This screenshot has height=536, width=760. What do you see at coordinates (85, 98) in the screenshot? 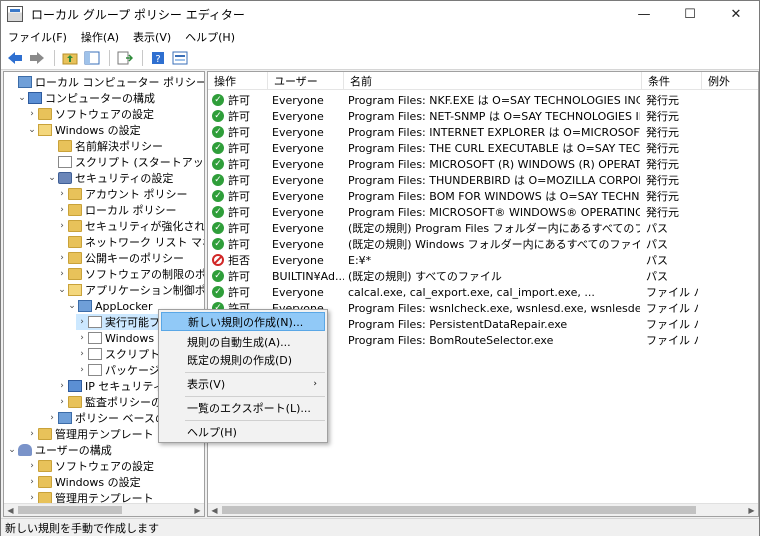
I see `tree-item: ⌄ コンピューターの構成` at bounding box center [85, 98].